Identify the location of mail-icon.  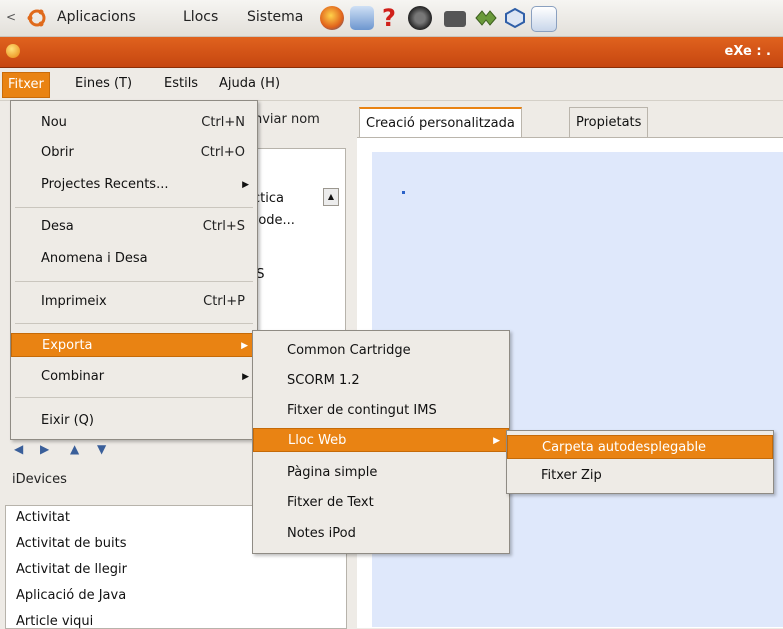
(362, 18).